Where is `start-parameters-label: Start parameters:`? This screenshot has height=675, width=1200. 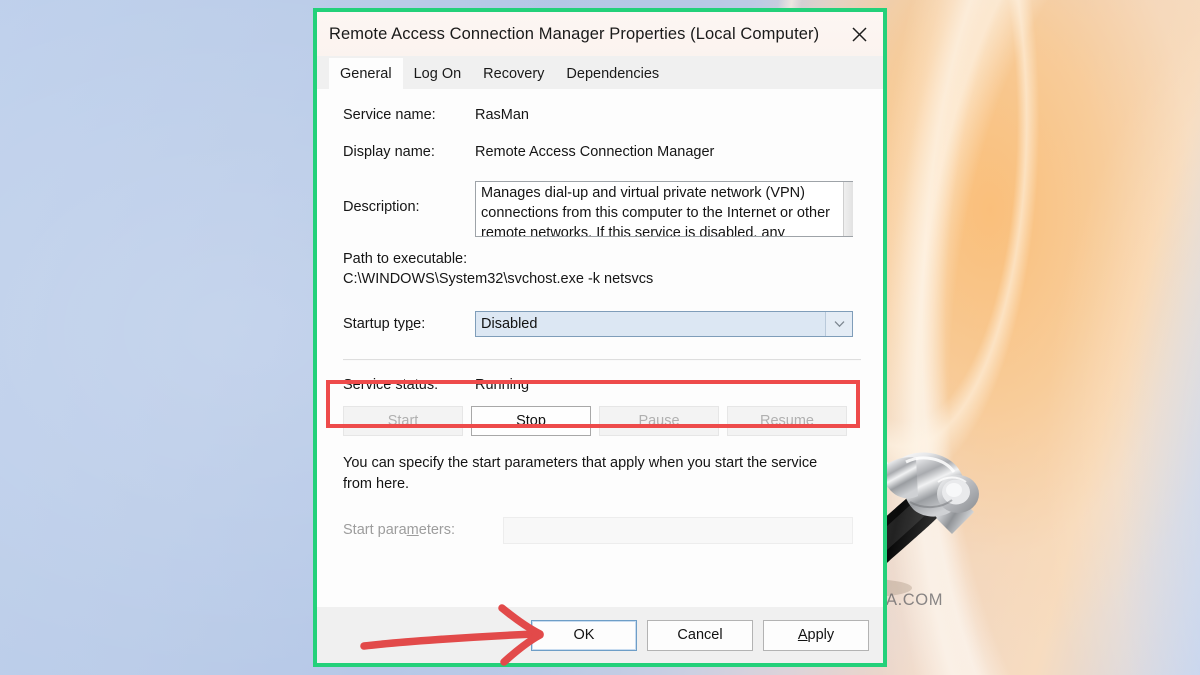
start-parameters-label: Start parameters: is located at coordinates (423, 530).